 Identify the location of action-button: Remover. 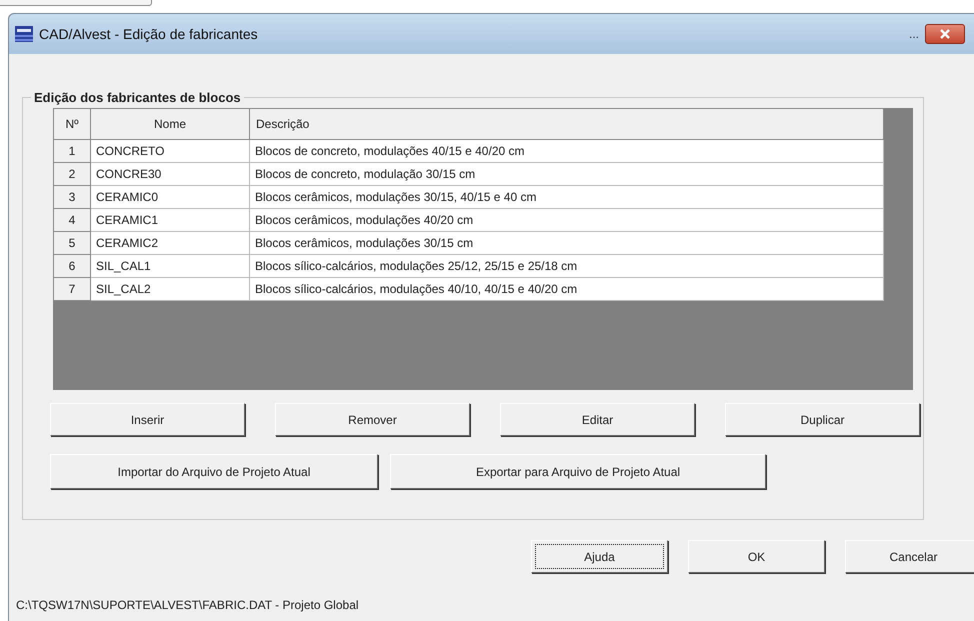
(372, 419).